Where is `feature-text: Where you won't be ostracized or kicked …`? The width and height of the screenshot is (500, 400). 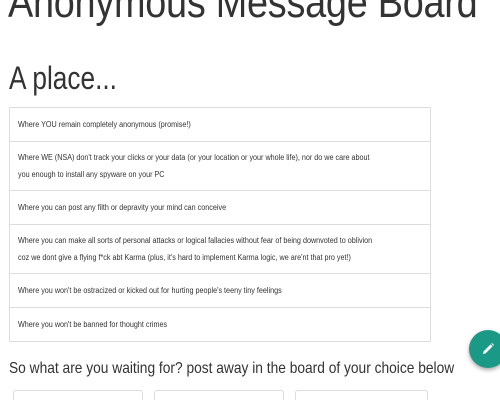 feature-text: Where you won't be ostracized or kicked … is located at coordinates (150, 290).